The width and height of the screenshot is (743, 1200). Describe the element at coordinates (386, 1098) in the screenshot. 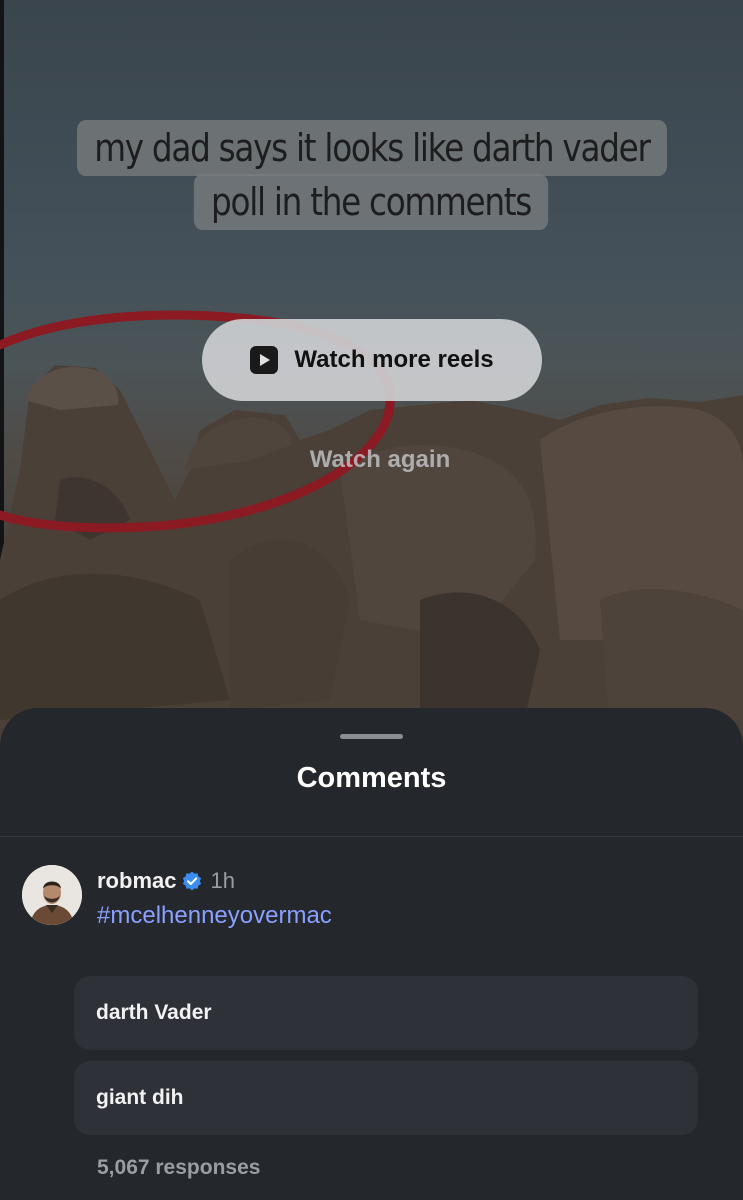

I see `poll-option-giant-dih: giant dih` at that location.